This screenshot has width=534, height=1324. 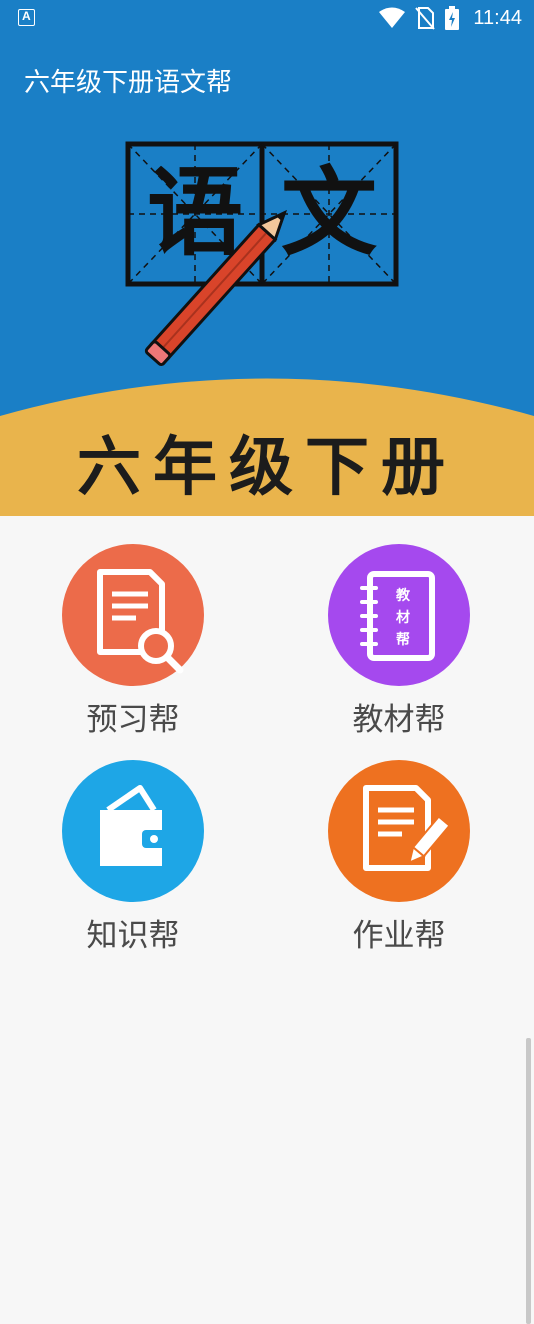 What do you see at coordinates (329, 212) in the screenshot?
I see `banner-char-2: 文` at bounding box center [329, 212].